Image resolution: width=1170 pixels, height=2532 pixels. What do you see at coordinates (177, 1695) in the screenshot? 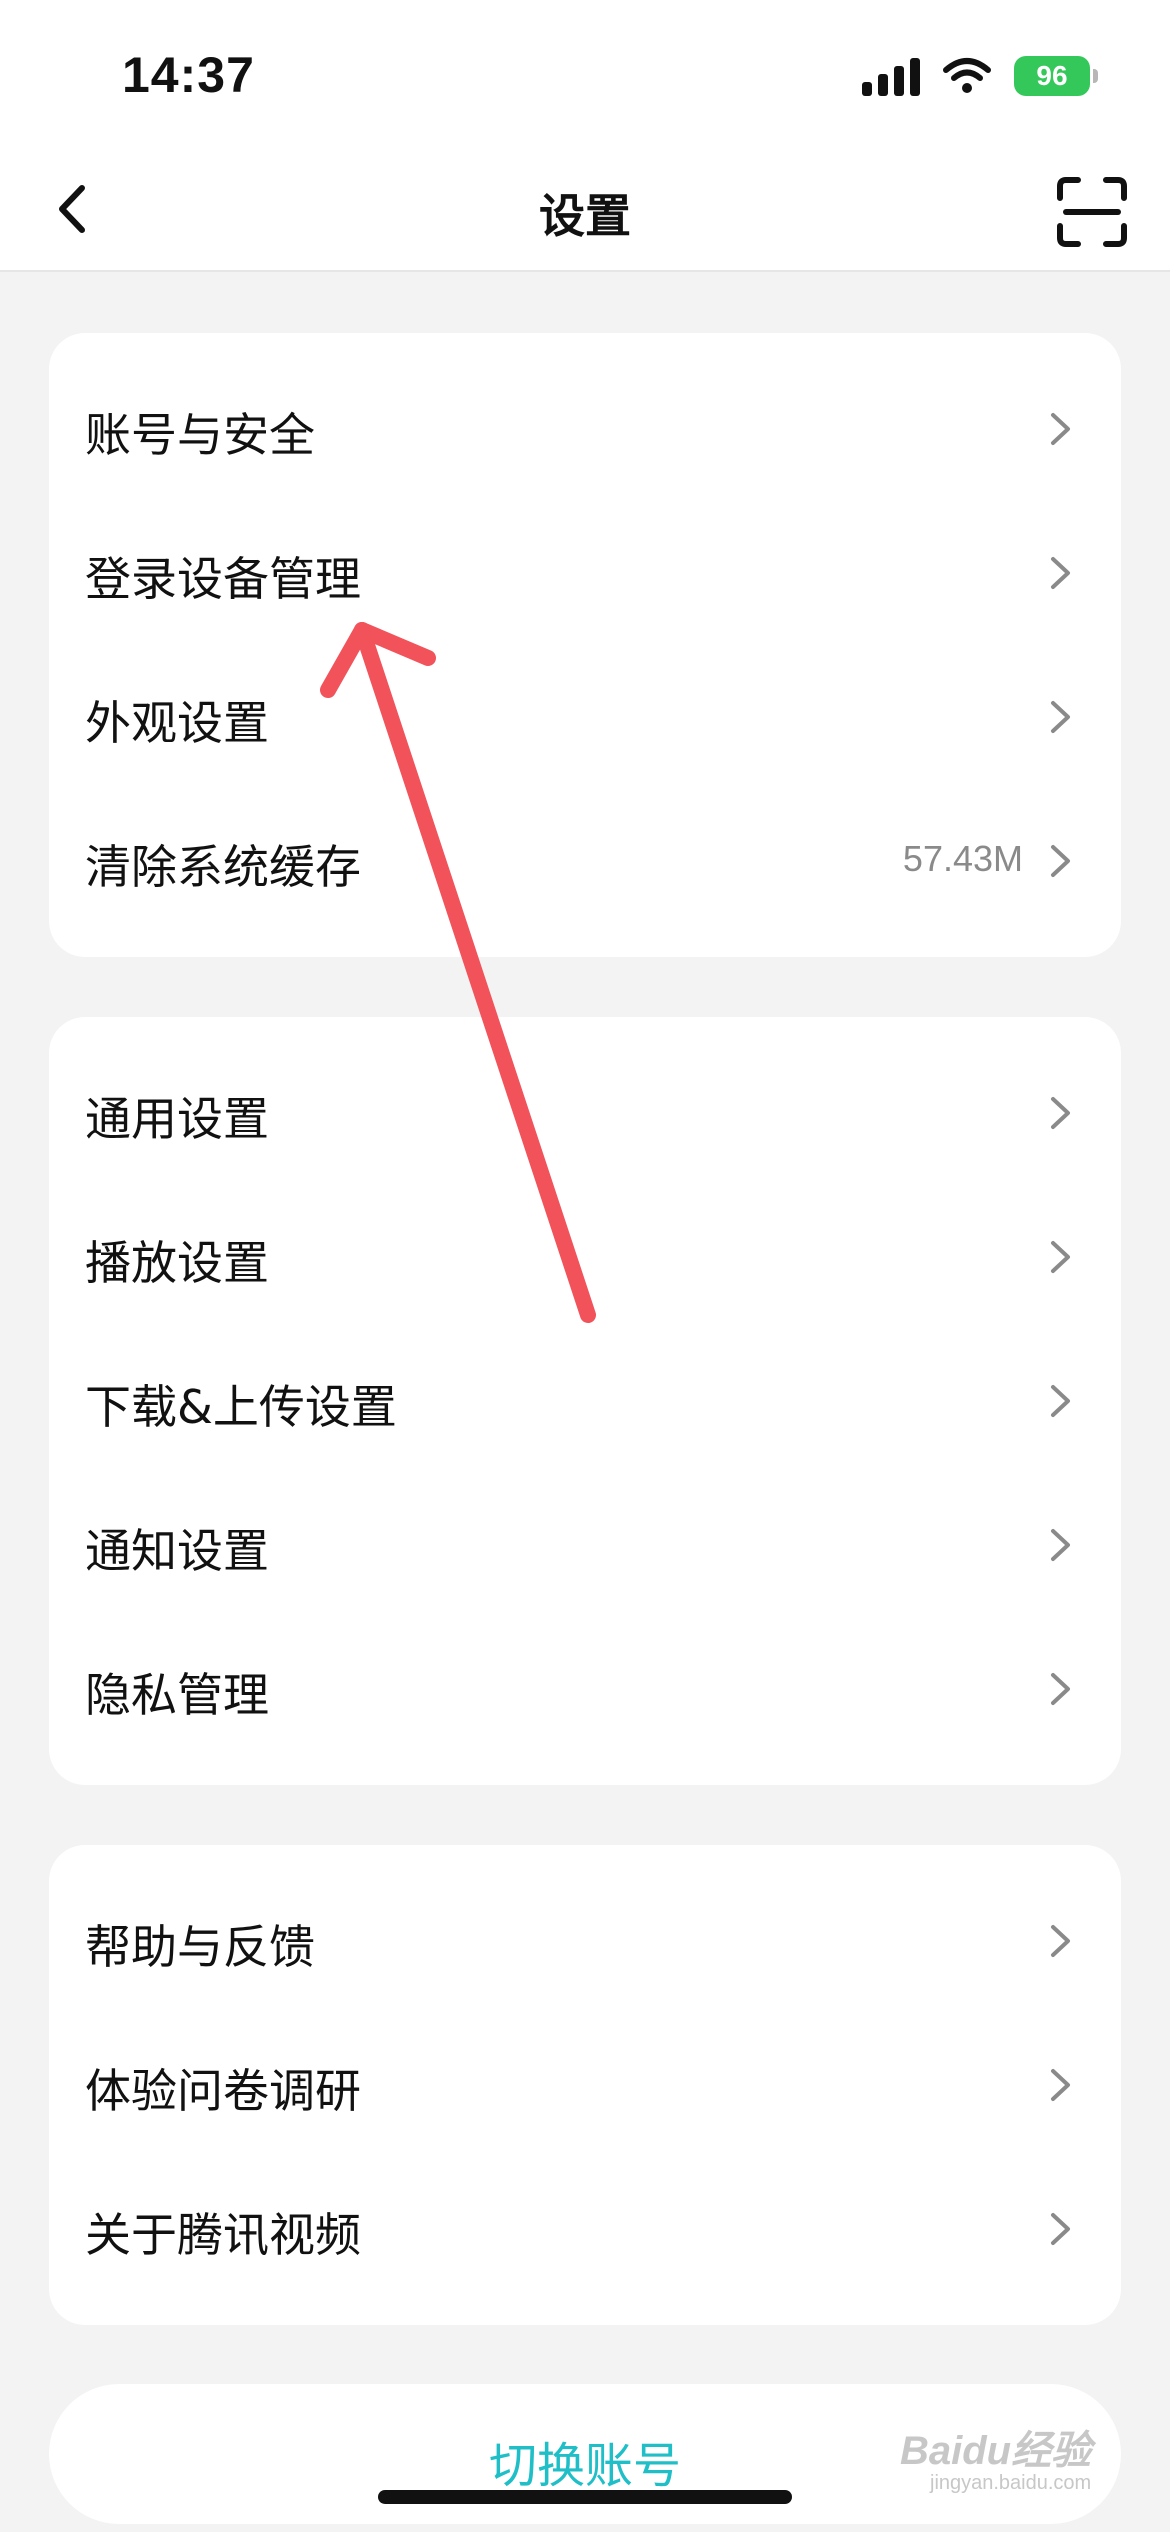
I see `settings-item-label: 隐私管理` at bounding box center [177, 1695].